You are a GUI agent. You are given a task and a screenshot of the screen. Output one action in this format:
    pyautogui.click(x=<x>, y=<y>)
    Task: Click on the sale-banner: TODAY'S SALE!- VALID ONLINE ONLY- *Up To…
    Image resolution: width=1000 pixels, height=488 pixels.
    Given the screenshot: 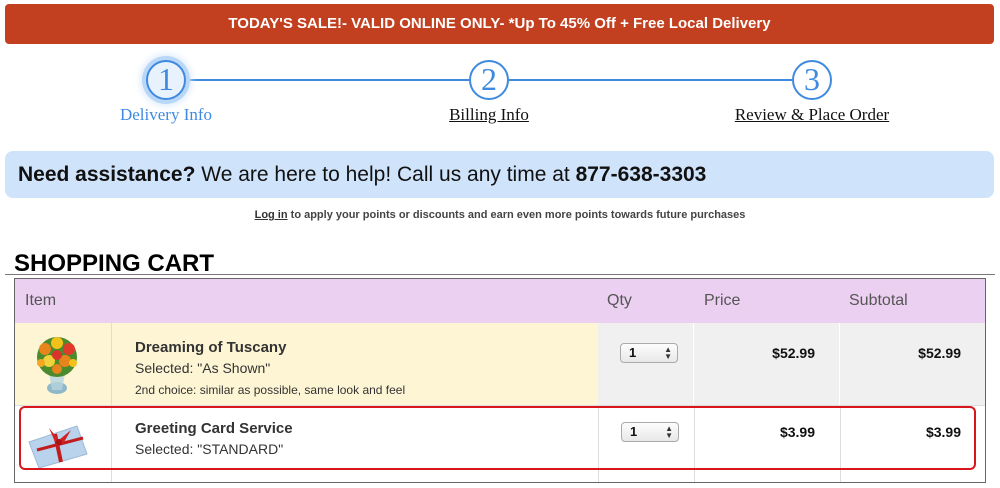 What is the action you would take?
    pyautogui.click(x=499, y=24)
    